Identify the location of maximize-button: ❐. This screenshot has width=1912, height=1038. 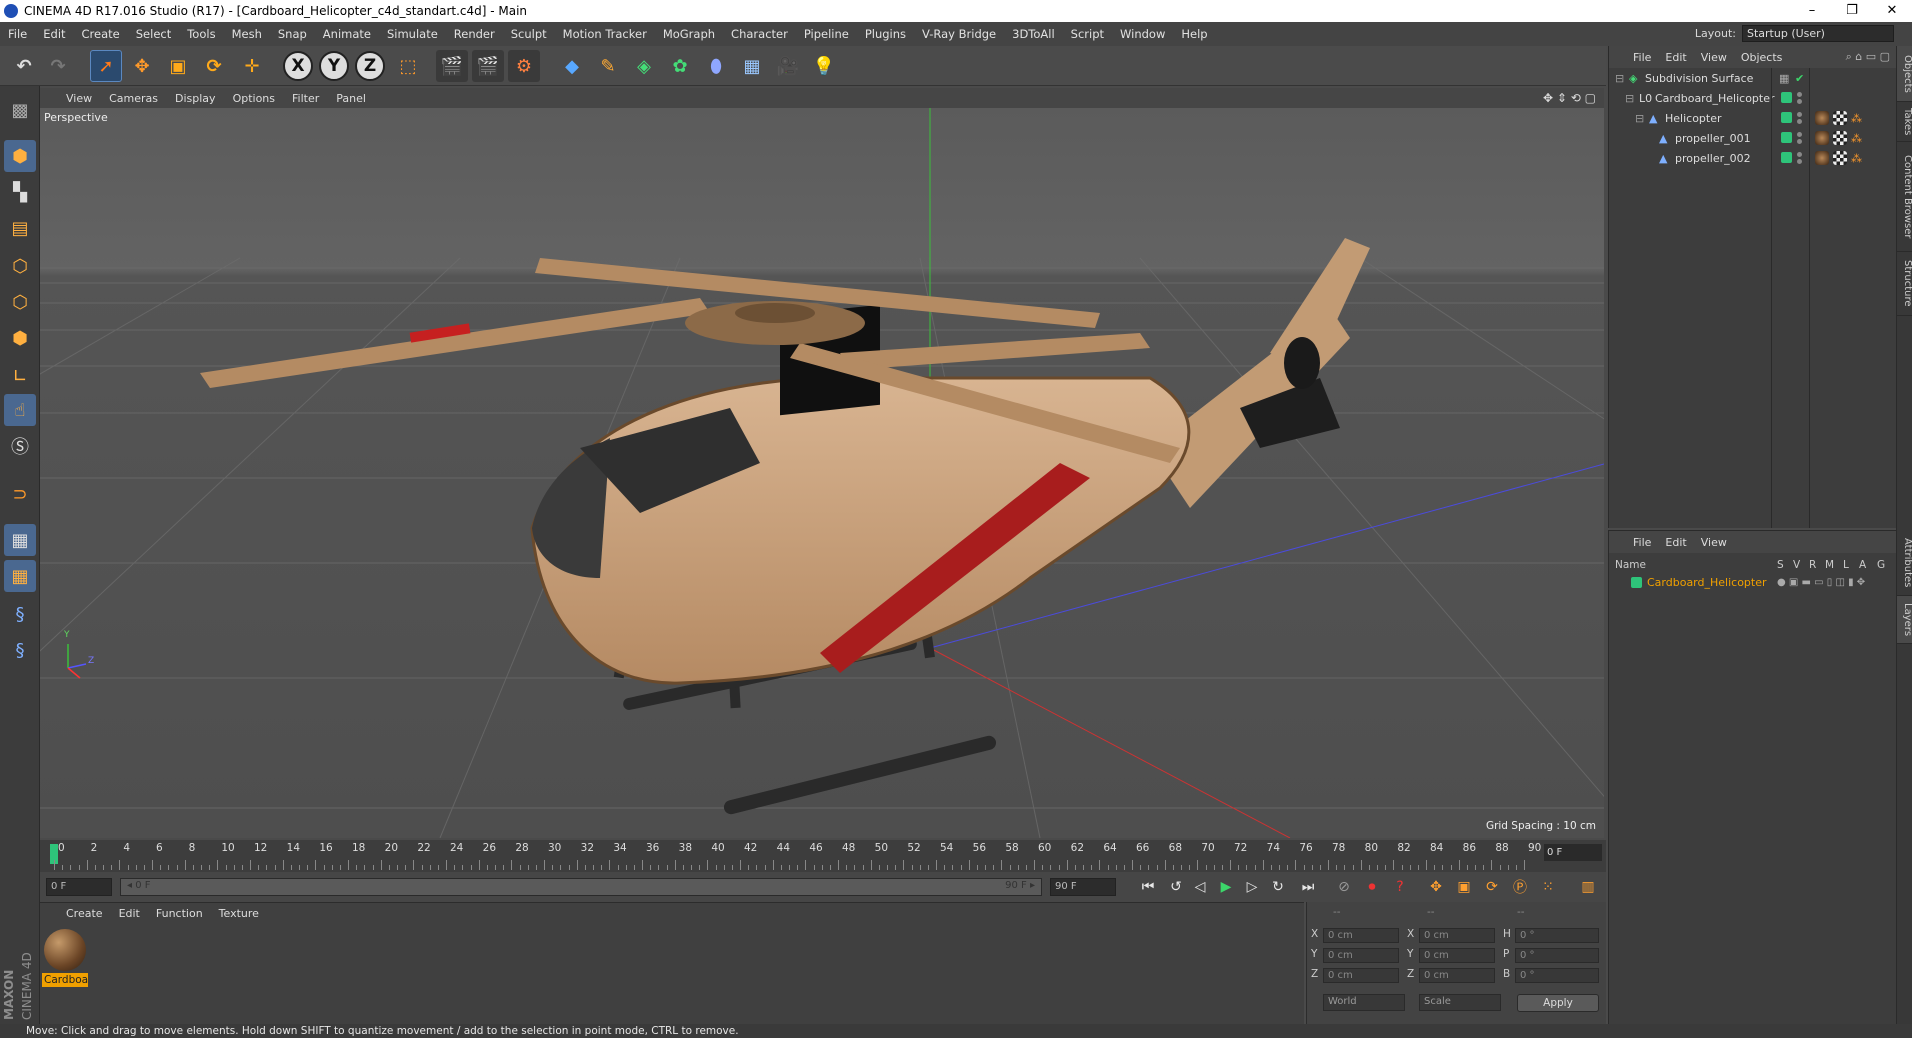
(1852, 11).